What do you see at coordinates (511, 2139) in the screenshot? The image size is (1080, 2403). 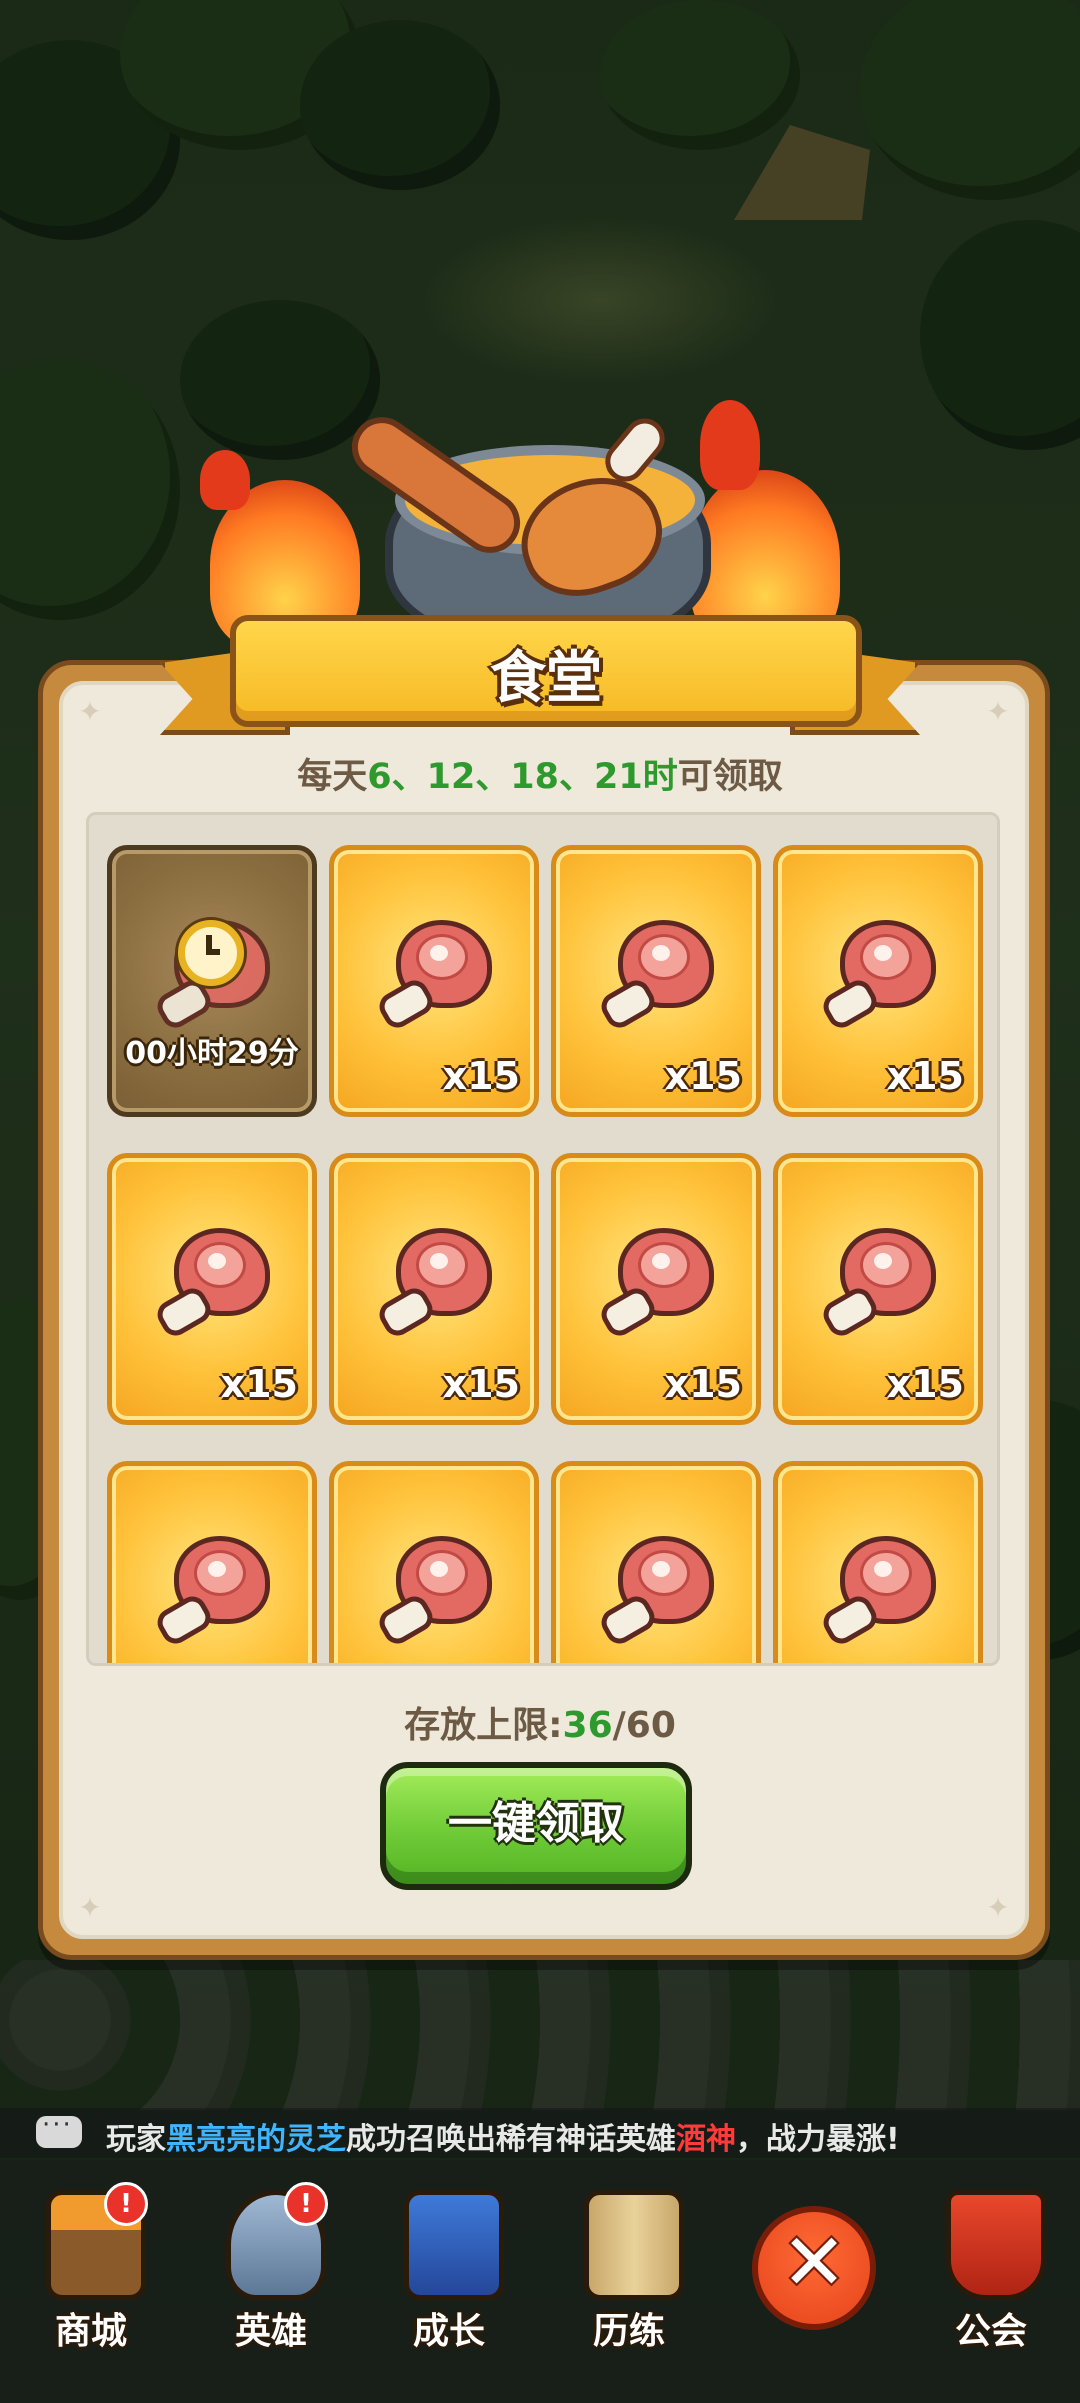 I see `ticker-middle: 成功召唤出稀有神话英雄` at bounding box center [511, 2139].